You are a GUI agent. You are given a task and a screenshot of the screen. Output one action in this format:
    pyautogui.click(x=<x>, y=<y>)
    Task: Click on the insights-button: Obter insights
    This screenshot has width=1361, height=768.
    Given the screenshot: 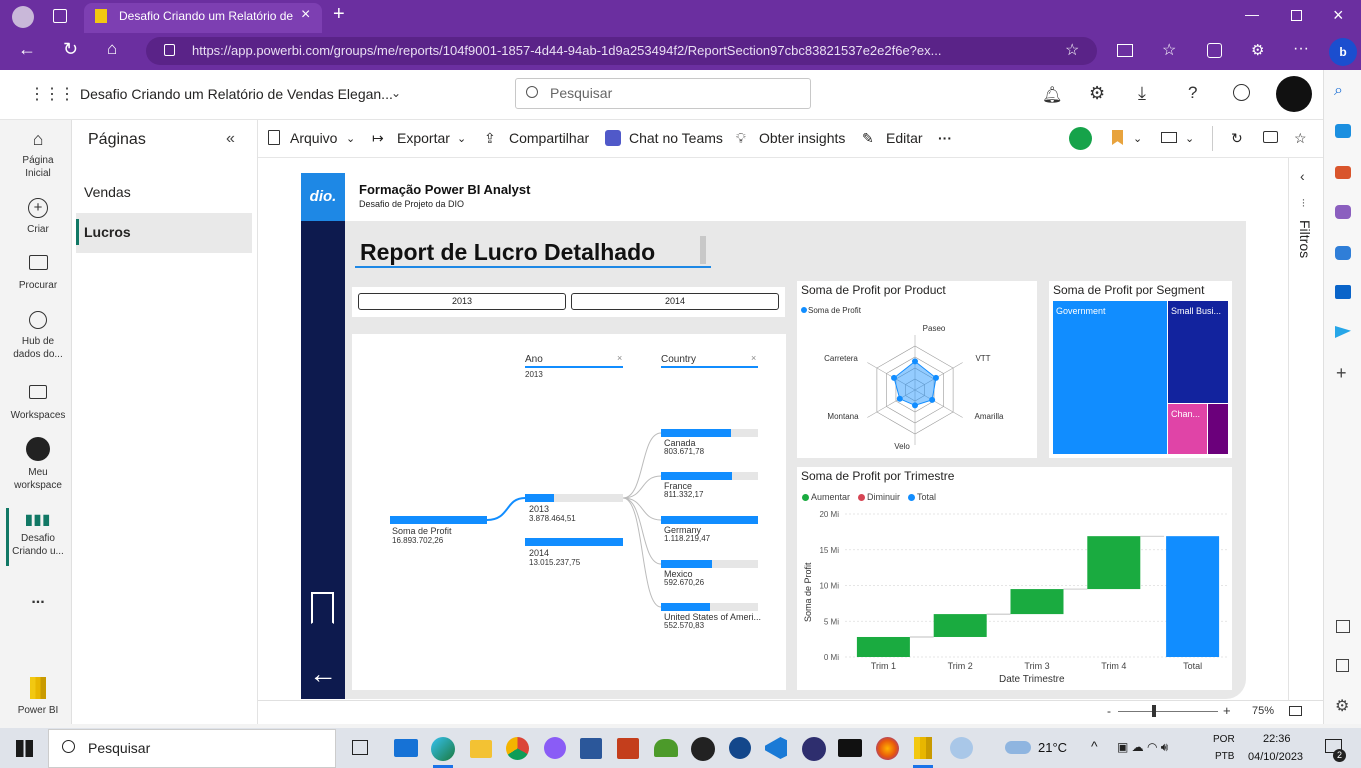 What is the action you would take?
    pyautogui.click(x=802, y=138)
    